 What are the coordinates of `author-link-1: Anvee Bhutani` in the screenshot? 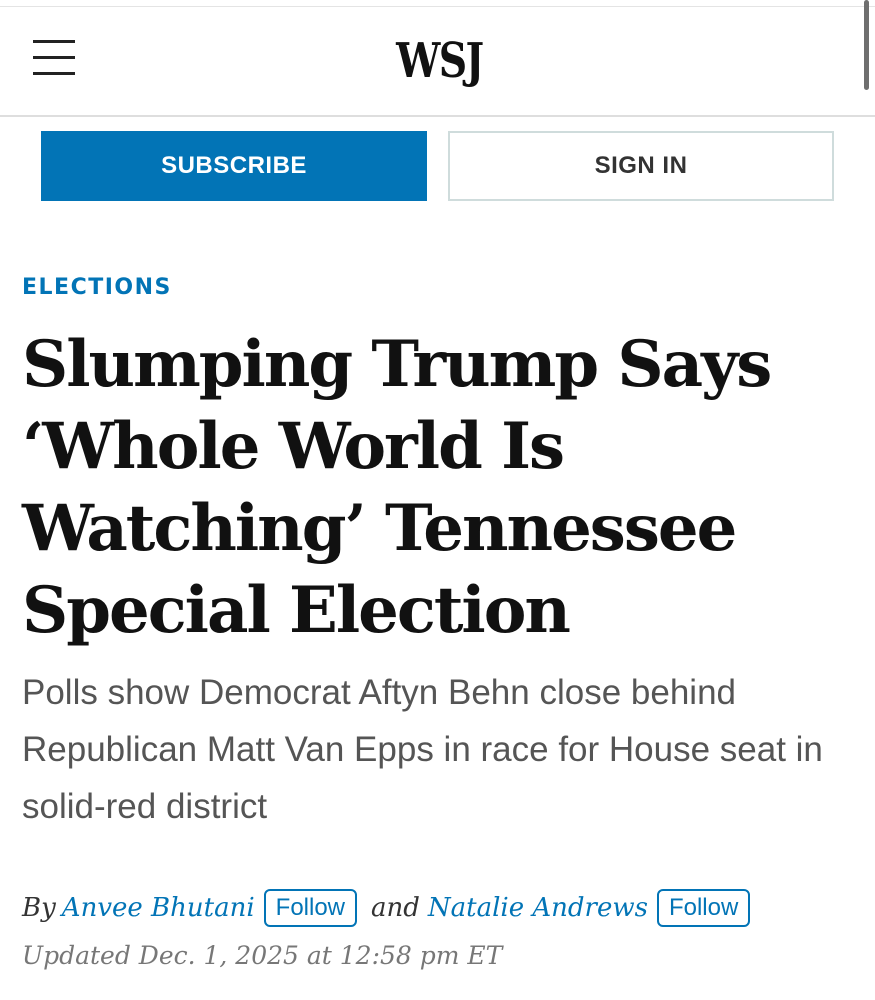 It's located at (158, 908).